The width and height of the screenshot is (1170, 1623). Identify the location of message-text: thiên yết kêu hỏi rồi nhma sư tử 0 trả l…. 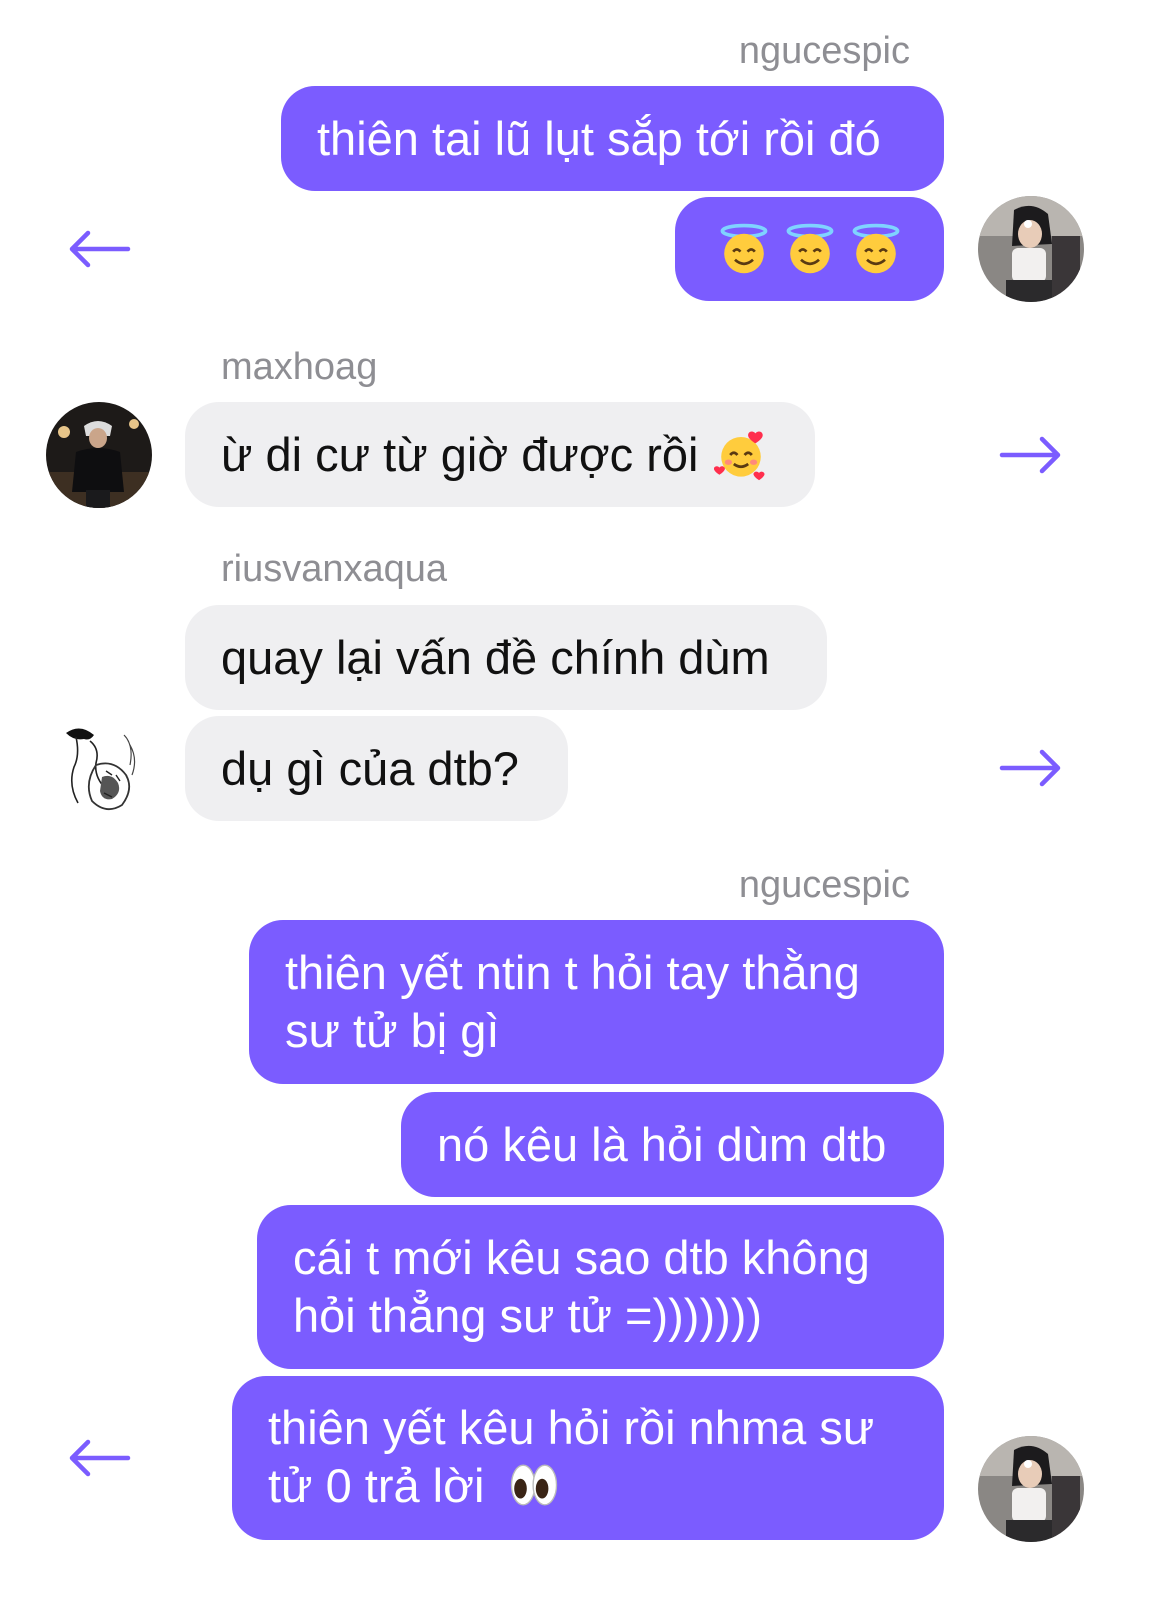
(571, 1456).